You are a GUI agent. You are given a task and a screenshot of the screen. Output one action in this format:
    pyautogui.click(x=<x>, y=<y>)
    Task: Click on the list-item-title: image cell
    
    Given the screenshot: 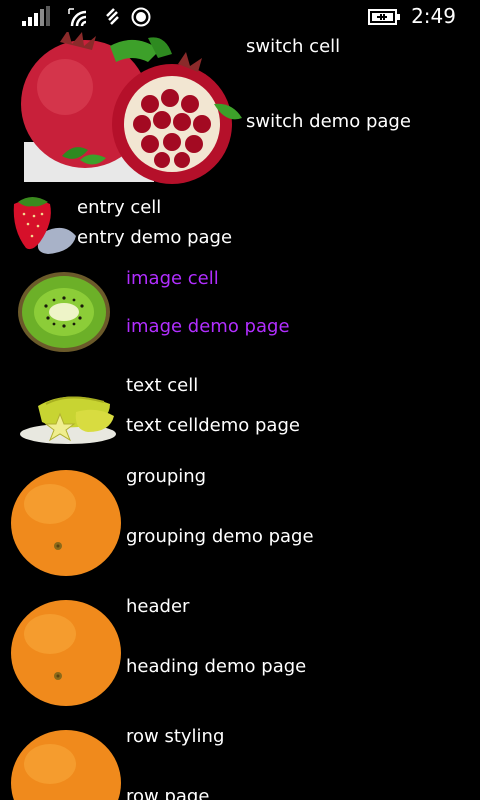 What is the action you would take?
    pyautogui.click(x=172, y=278)
    